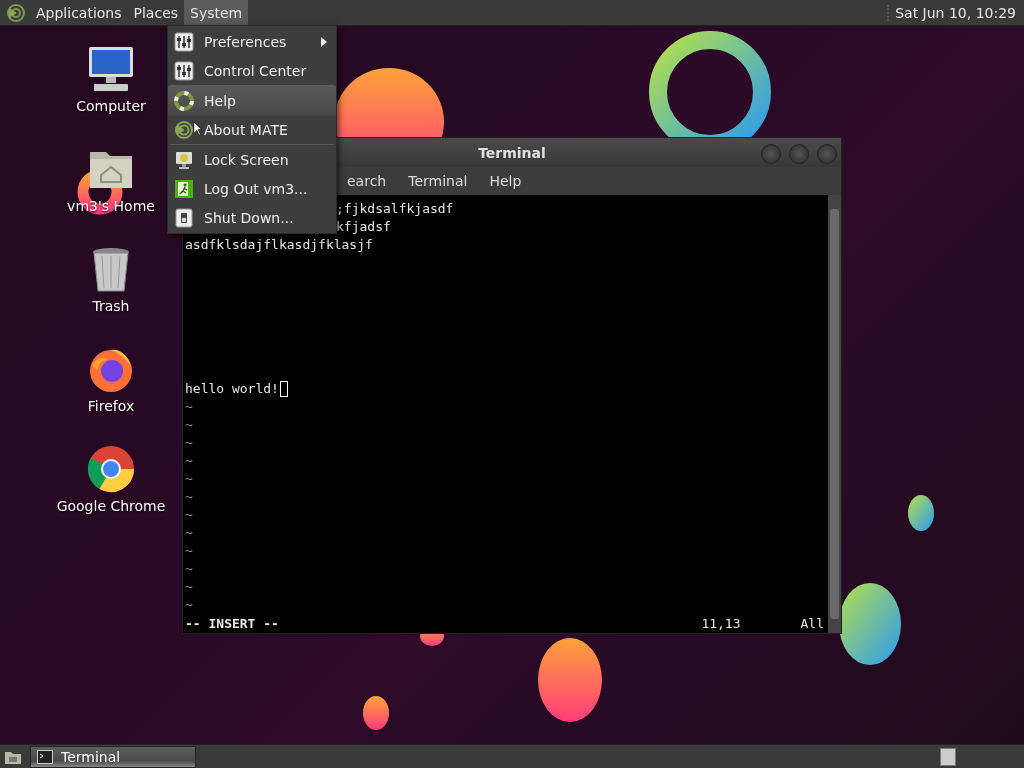 Image resolution: width=1024 pixels, height=768 pixels. What do you see at coordinates (252, 70) in the screenshot?
I see `menu-item: Control Center` at bounding box center [252, 70].